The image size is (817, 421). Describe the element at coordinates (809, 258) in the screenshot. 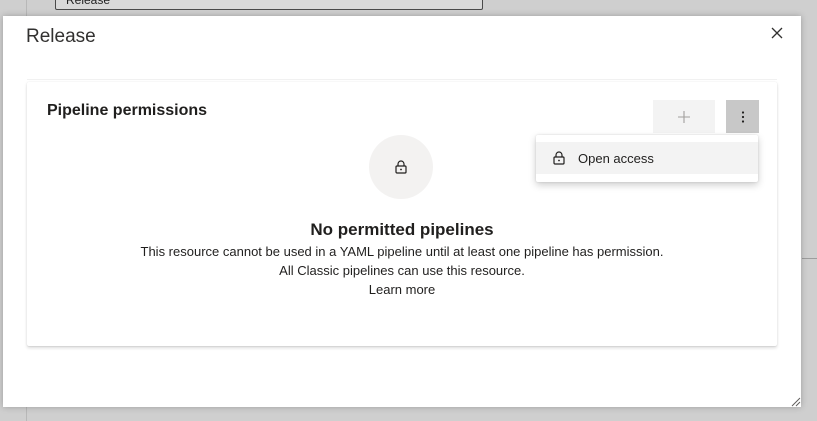

I see `background-divider-right` at that location.